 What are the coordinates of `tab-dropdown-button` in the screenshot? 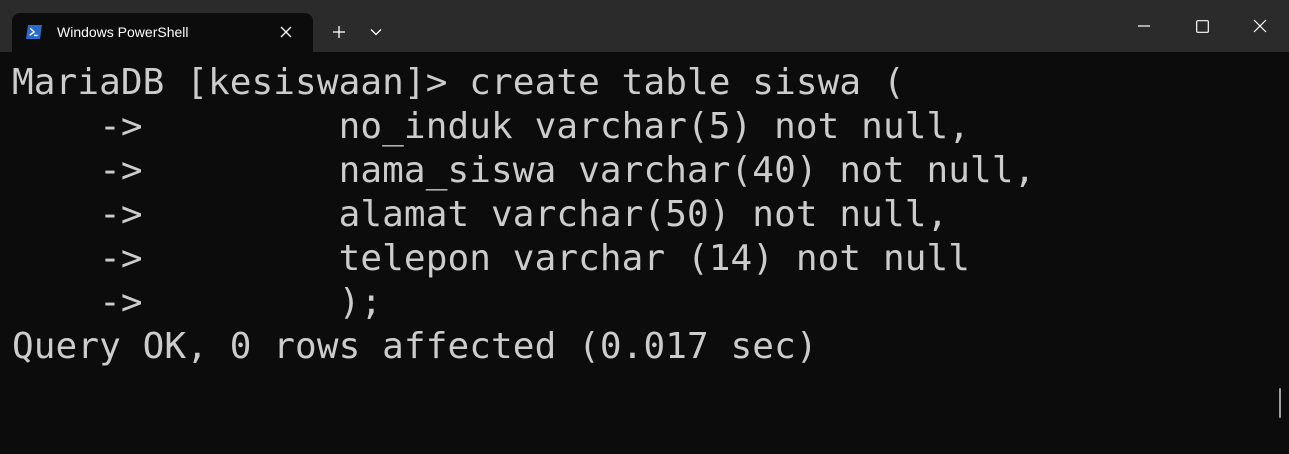 It's located at (376, 32).